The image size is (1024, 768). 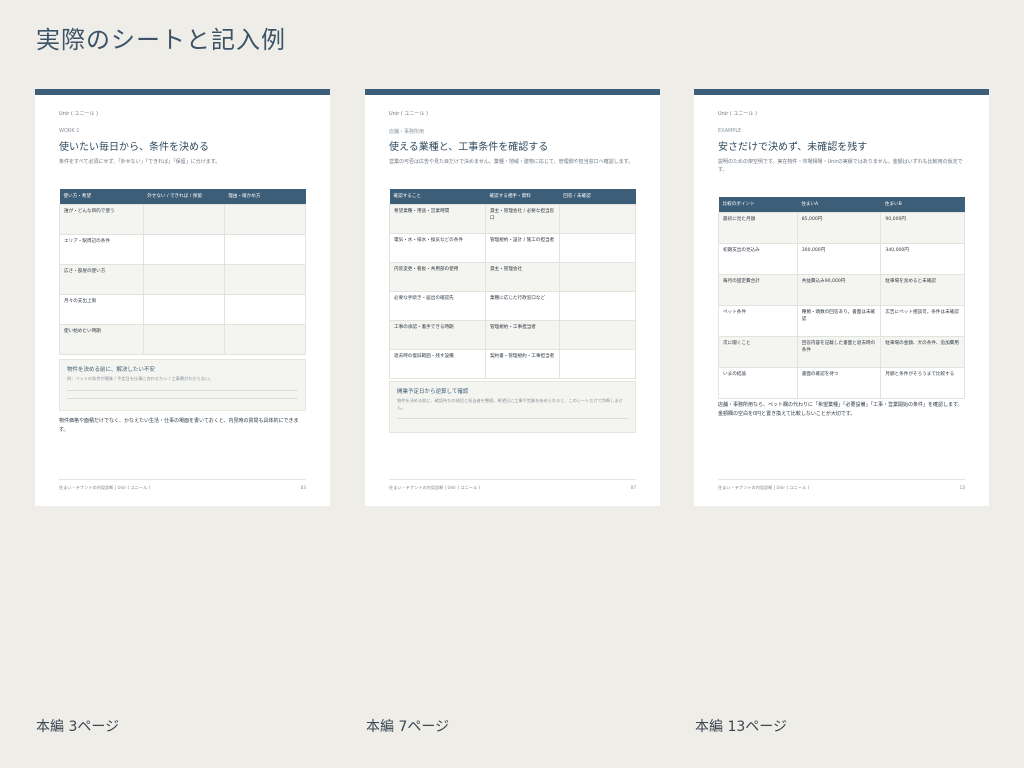 I want to click on table-cell: 駐車場の金額、犬の条件、追加費用, so click(x=922, y=351).